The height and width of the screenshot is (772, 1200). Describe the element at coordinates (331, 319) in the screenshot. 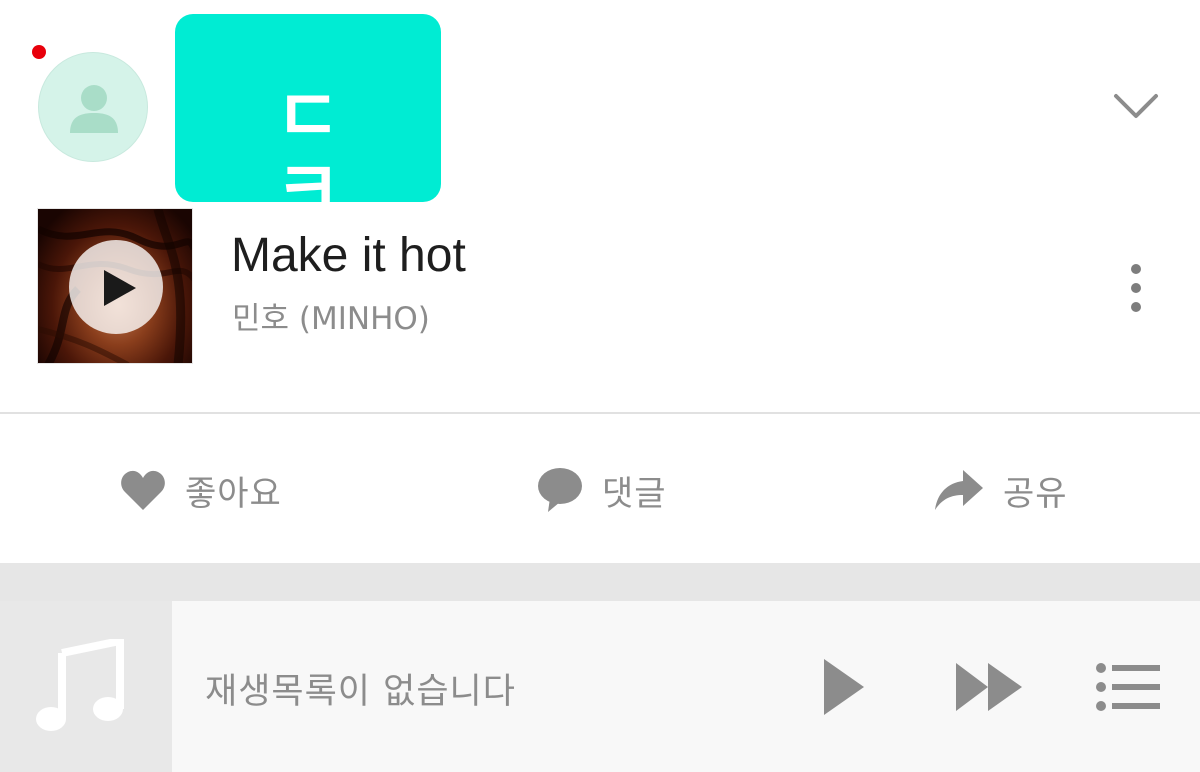

I see `track-artist: 민호 (MINHO)` at that location.